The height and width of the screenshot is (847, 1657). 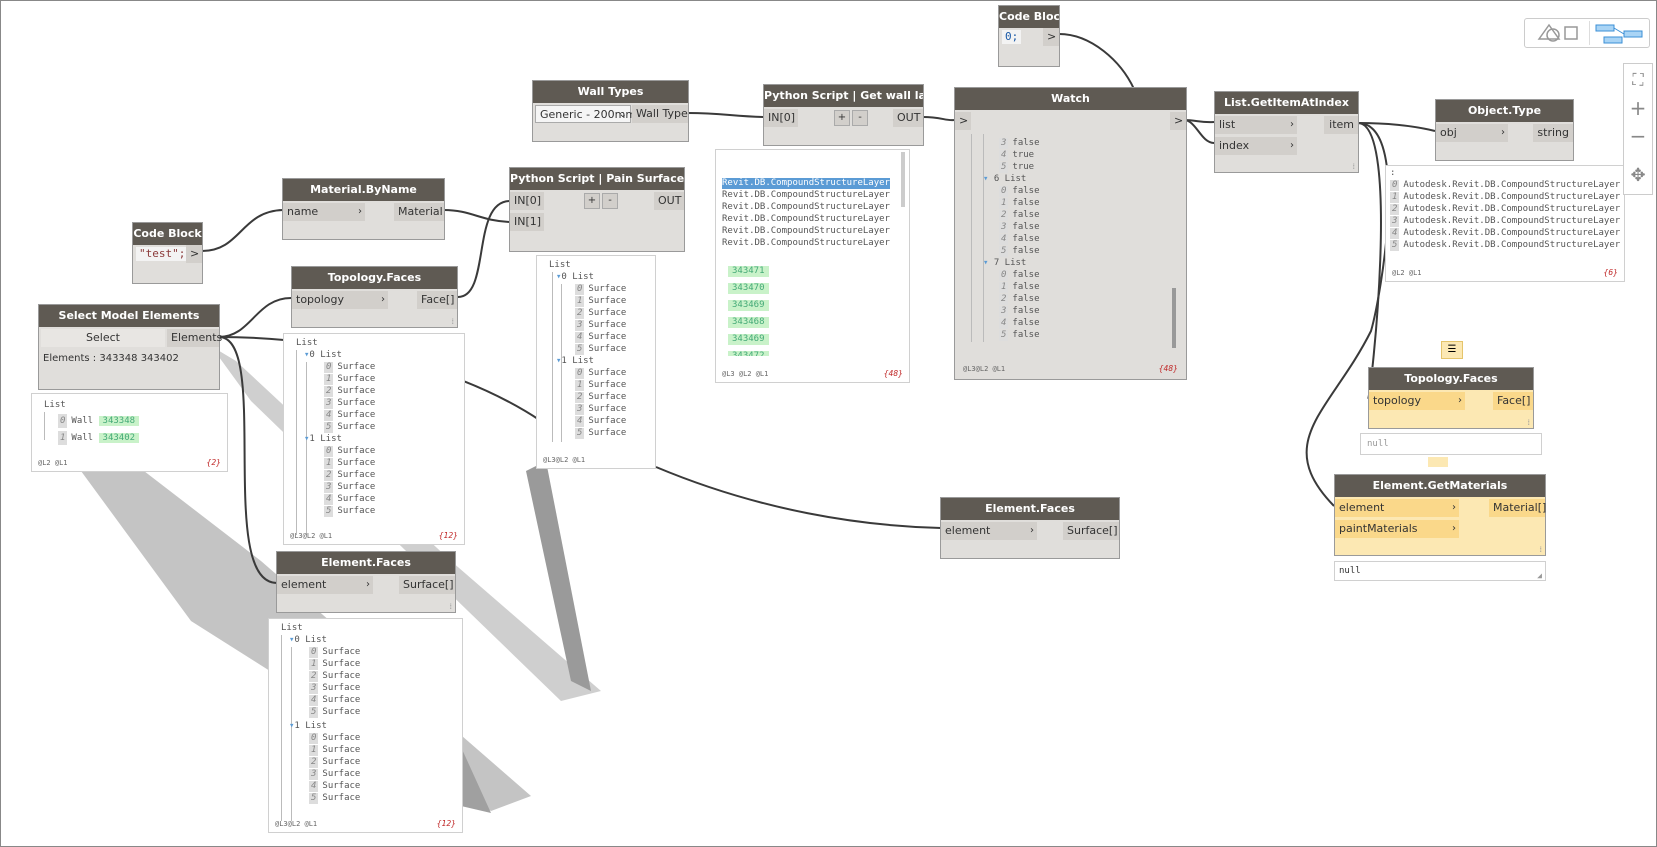 What do you see at coordinates (194, 338) in the screenshot?
I see `output-port: Elements` at bounding box center [194, 338].